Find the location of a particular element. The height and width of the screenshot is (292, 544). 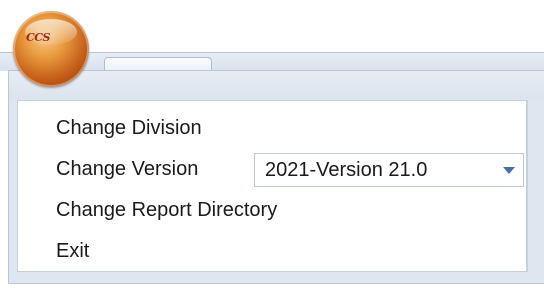

app-menu-button is located at coordinates (51, 49).